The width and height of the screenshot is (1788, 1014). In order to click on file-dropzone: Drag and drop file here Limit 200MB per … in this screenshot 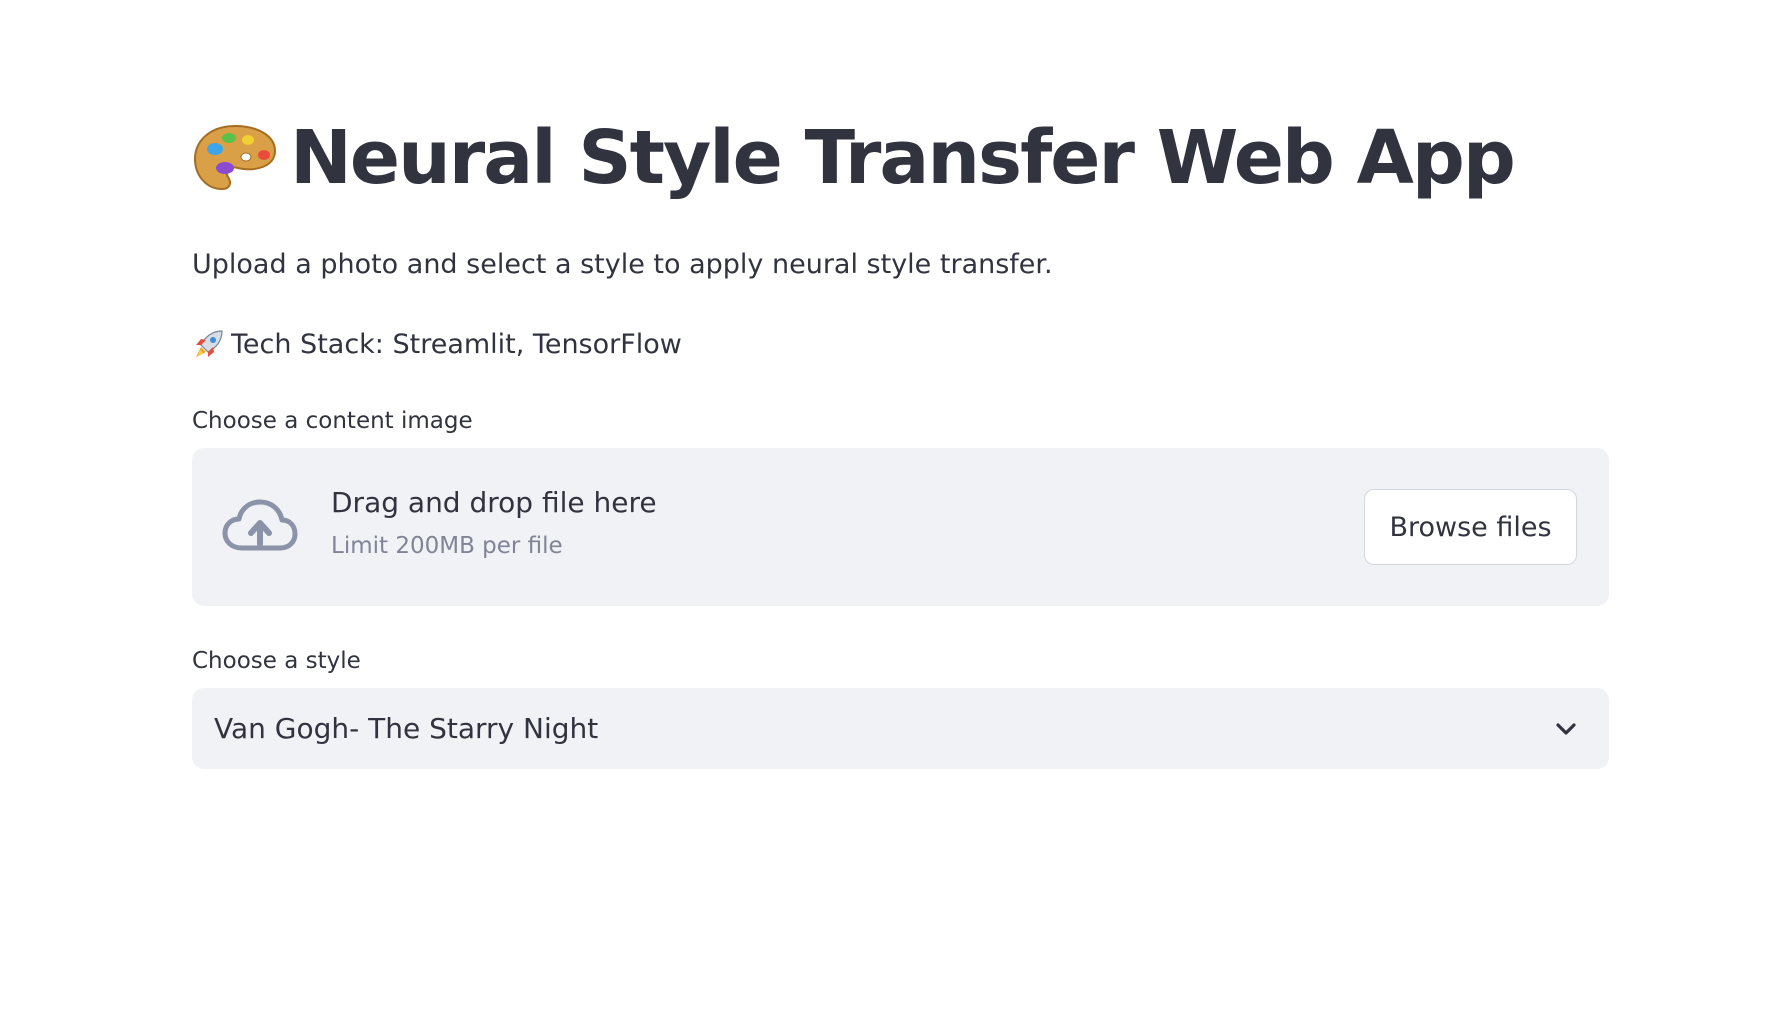, I will do `click(900, 527)`.